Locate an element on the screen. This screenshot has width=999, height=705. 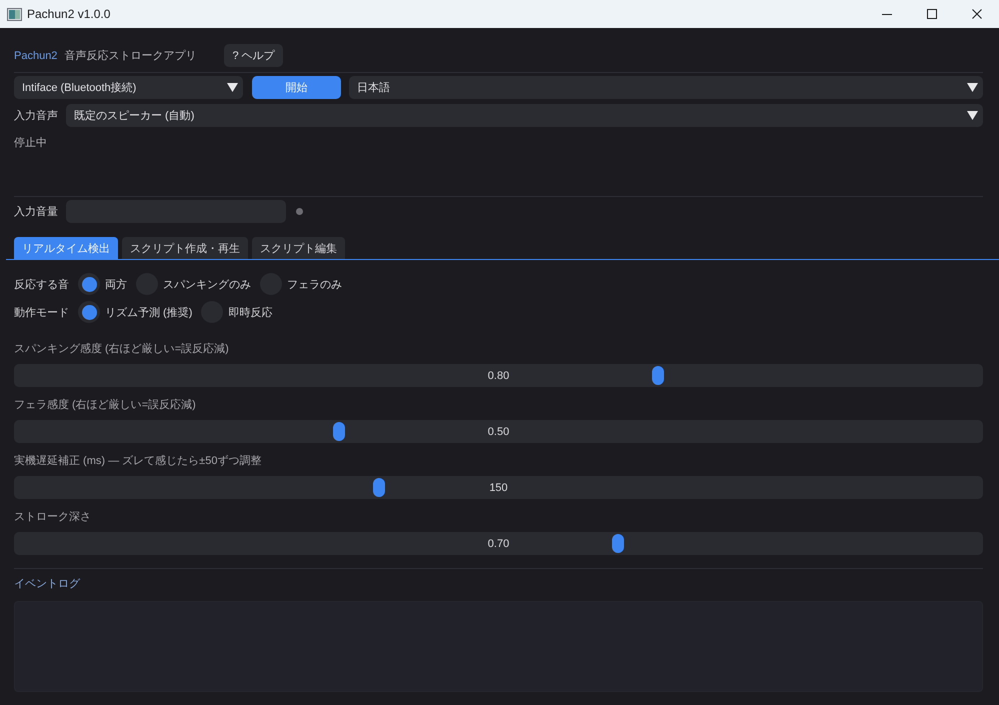
slider-track: 0.70 is located at coordinates (498, 543).